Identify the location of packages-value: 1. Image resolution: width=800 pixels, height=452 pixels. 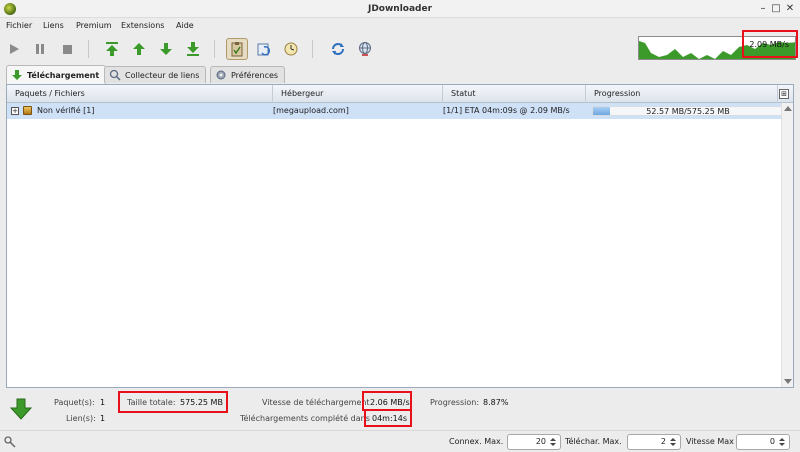
(103, 402).